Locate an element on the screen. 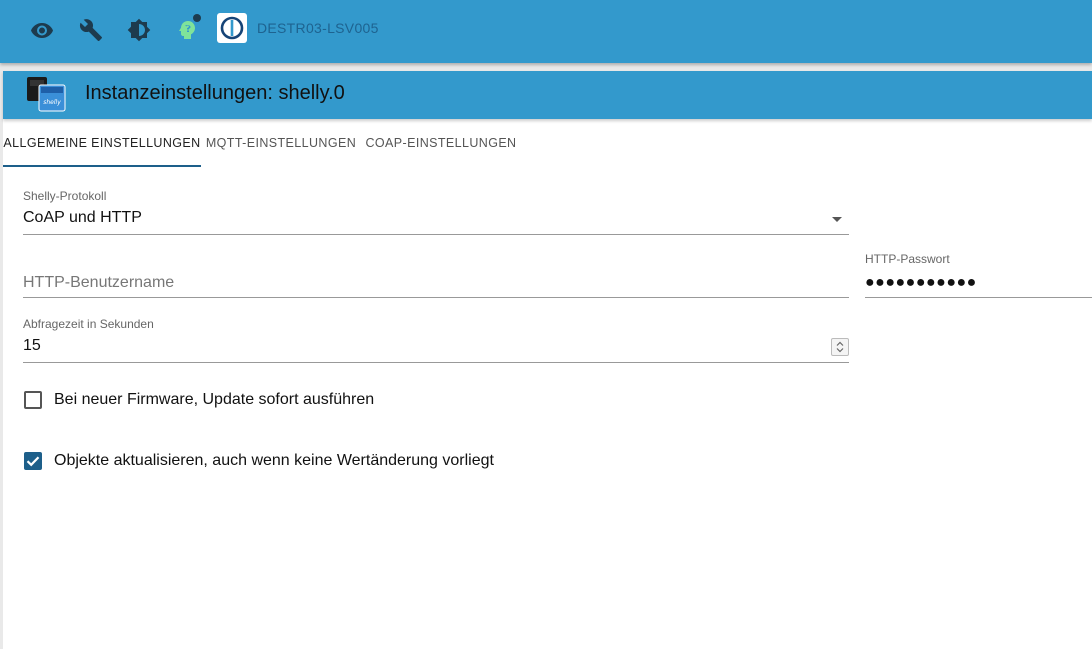 This screenshot has width=1092, height=649. shelly-logo-text: shelly is located at coordinates (52, 102).